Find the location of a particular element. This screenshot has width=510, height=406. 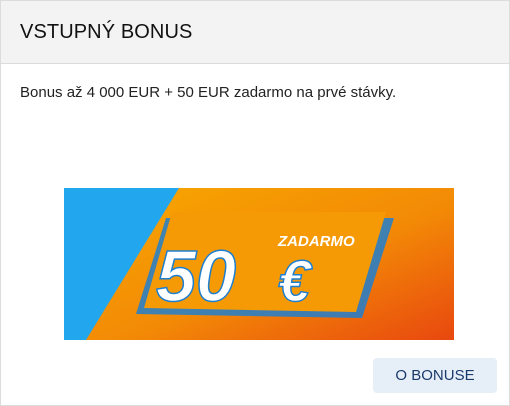

card-title: VSTUPNÝ BONUS is located at coordinates (106, 31).